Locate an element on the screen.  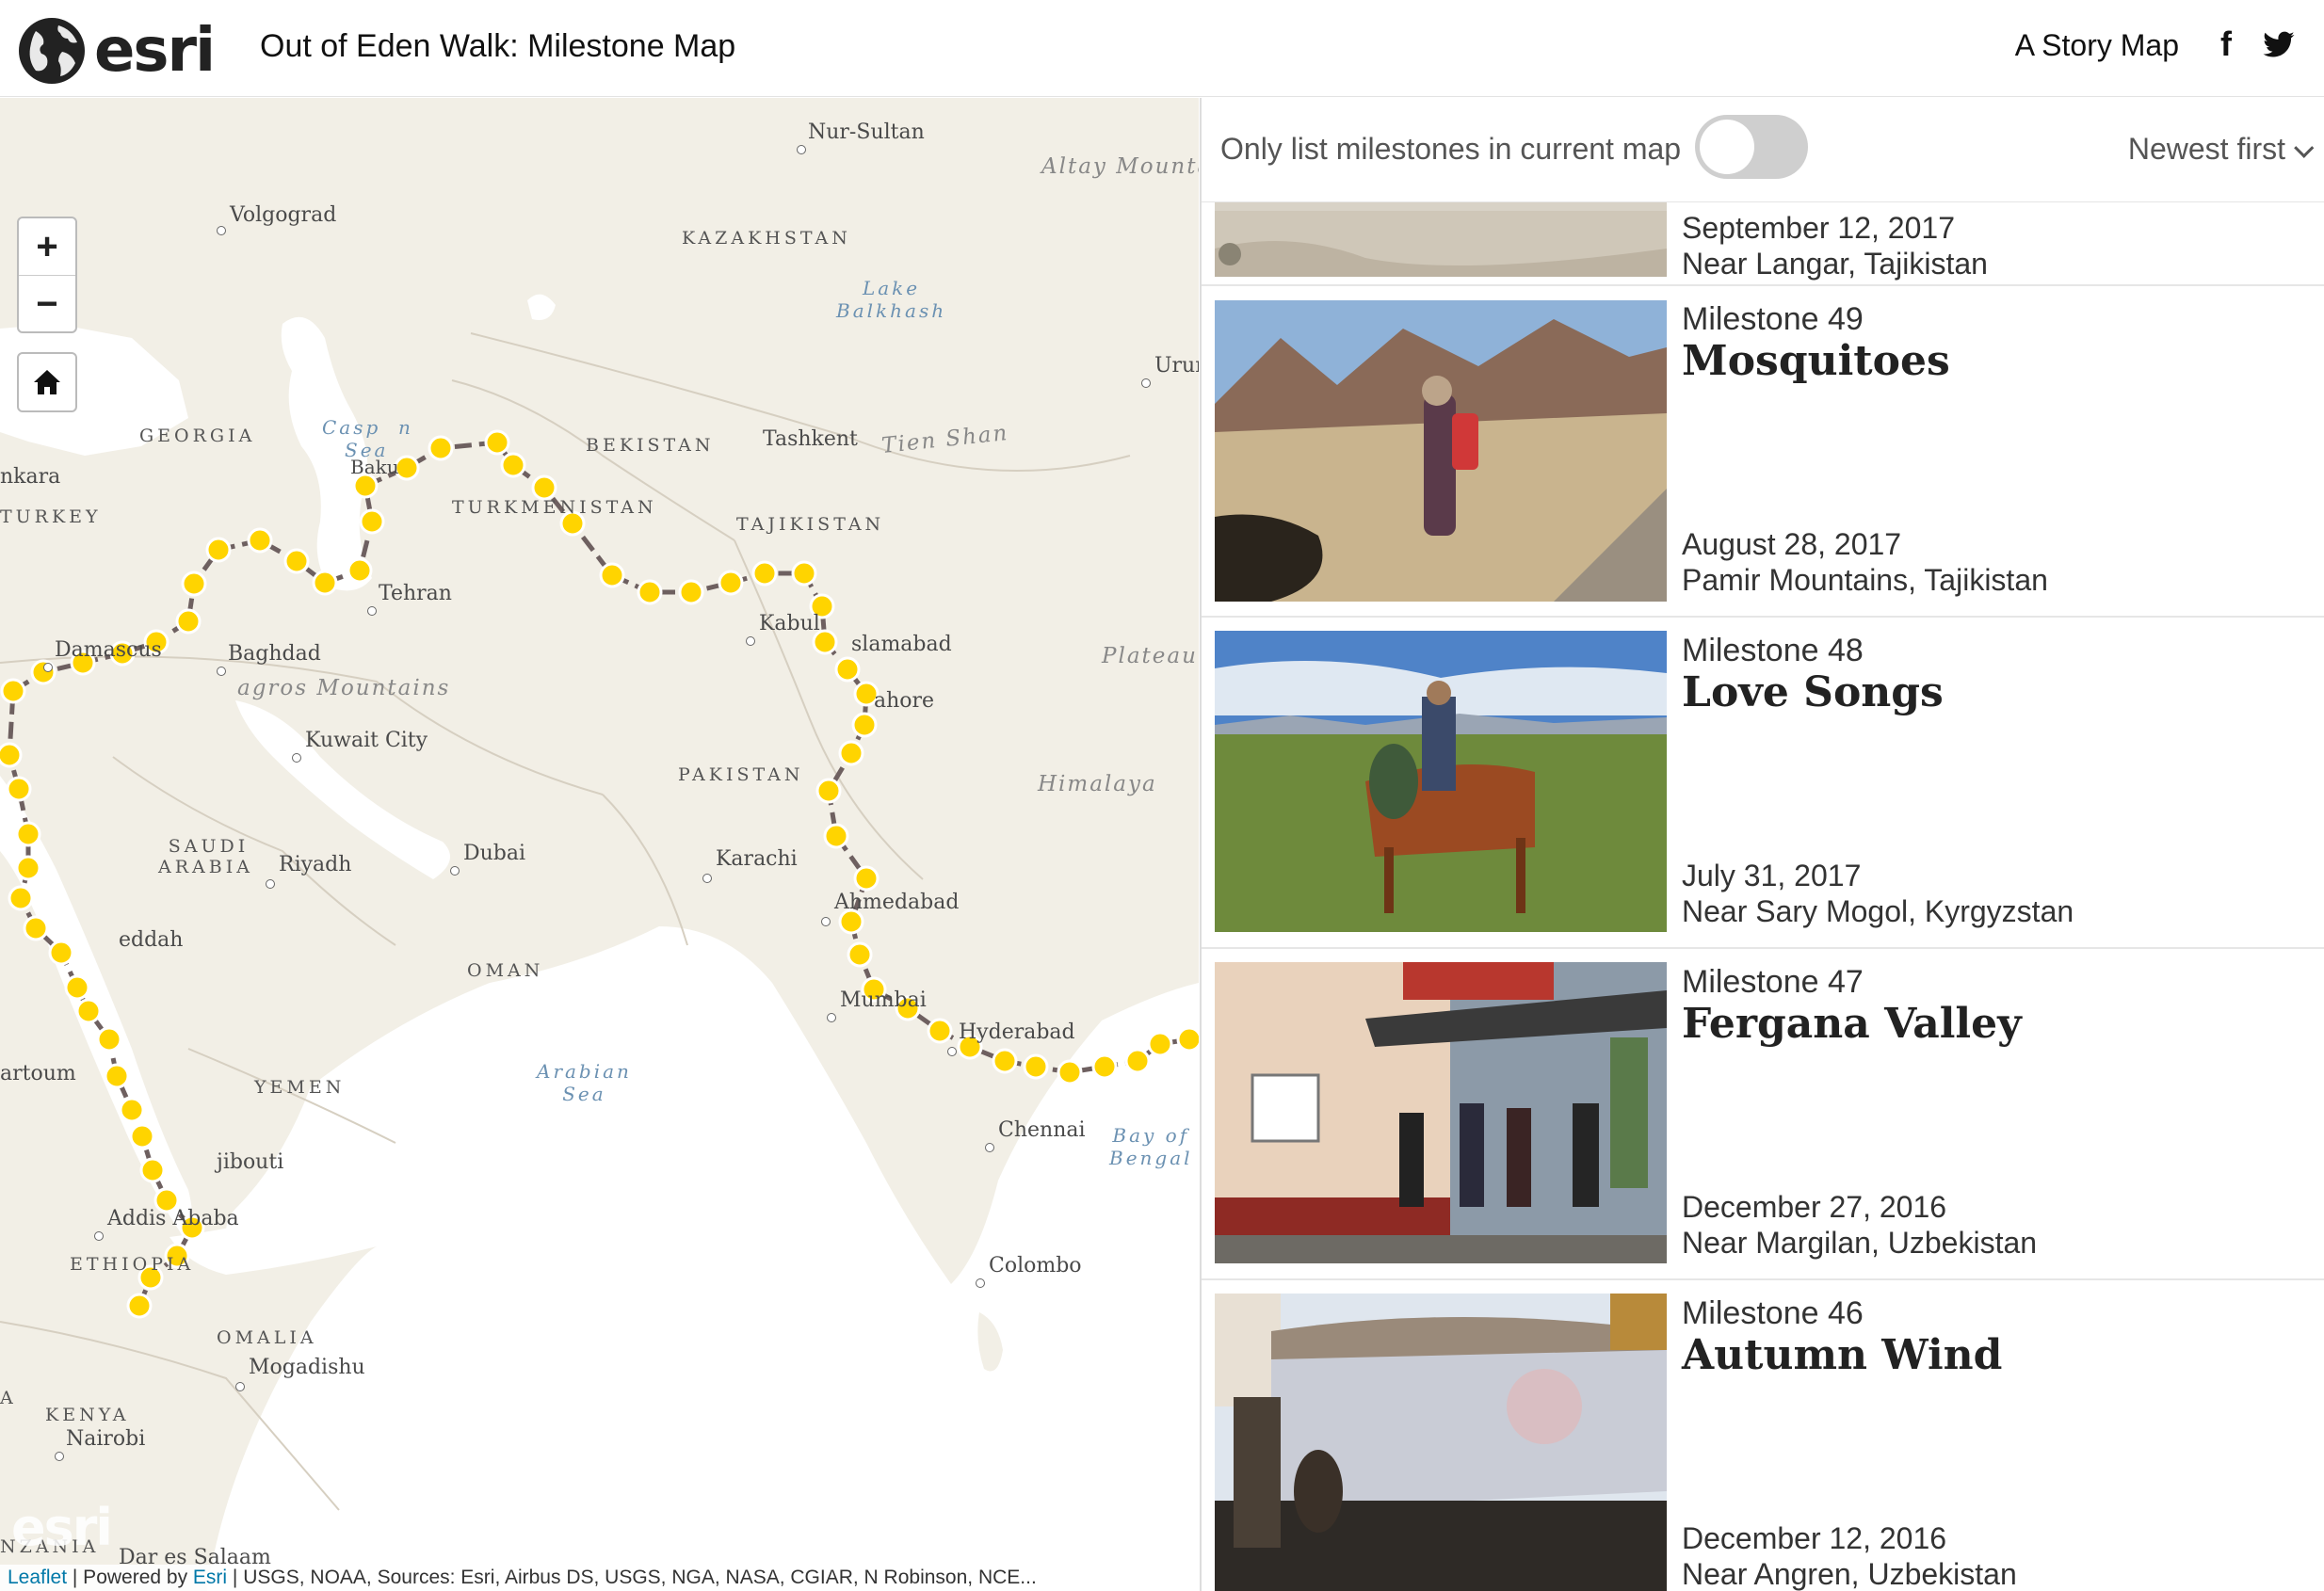
label-djibouti: jibouti is located at coordinates (250, 1162).